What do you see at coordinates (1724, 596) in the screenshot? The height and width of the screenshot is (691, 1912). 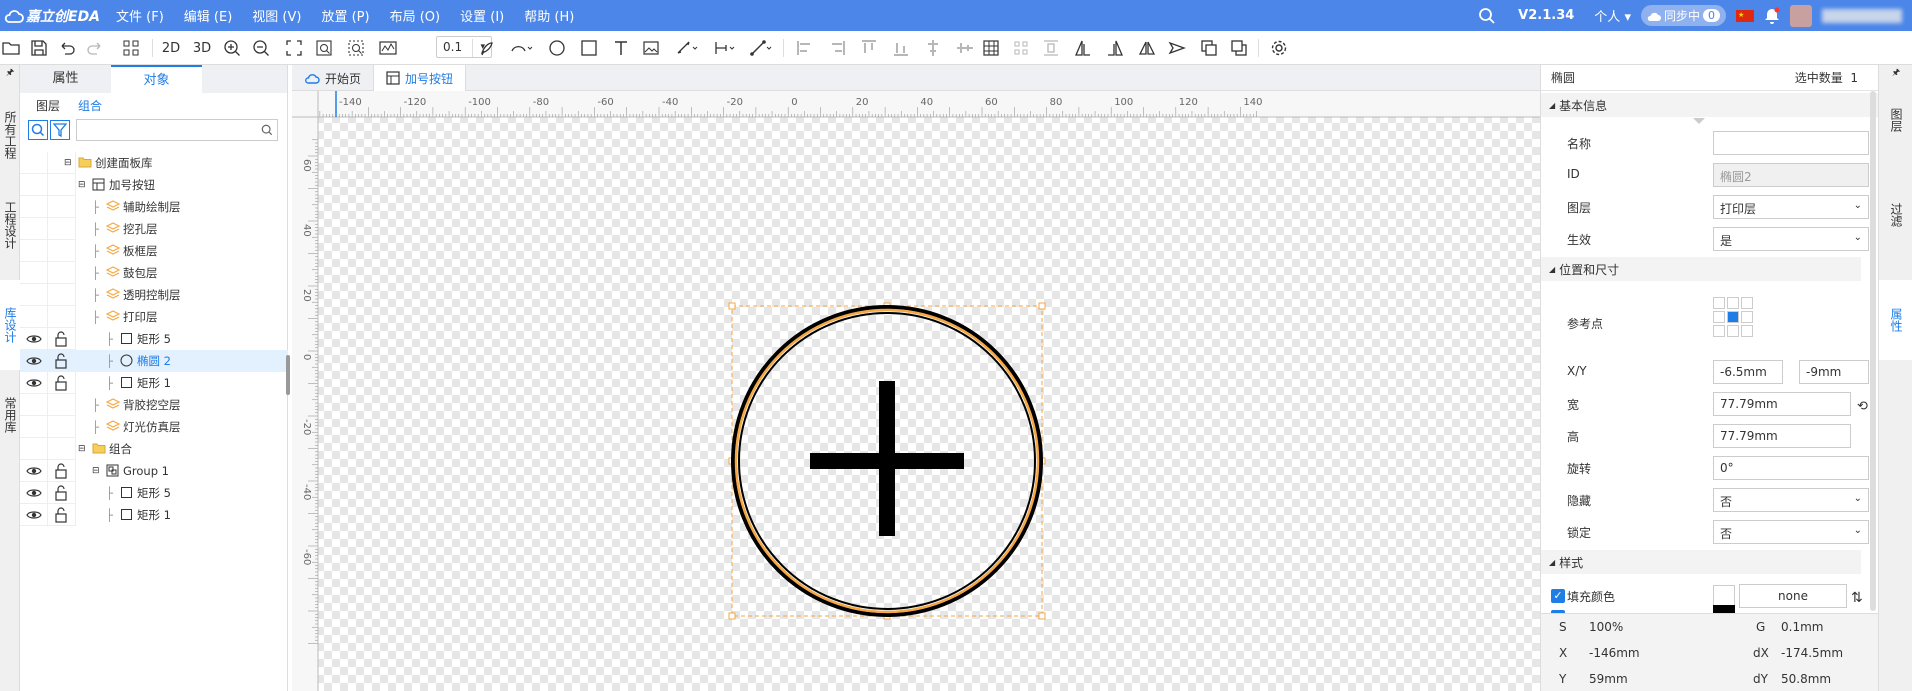 I see `fill-color-swatch` at bounding box center [1724, 596].